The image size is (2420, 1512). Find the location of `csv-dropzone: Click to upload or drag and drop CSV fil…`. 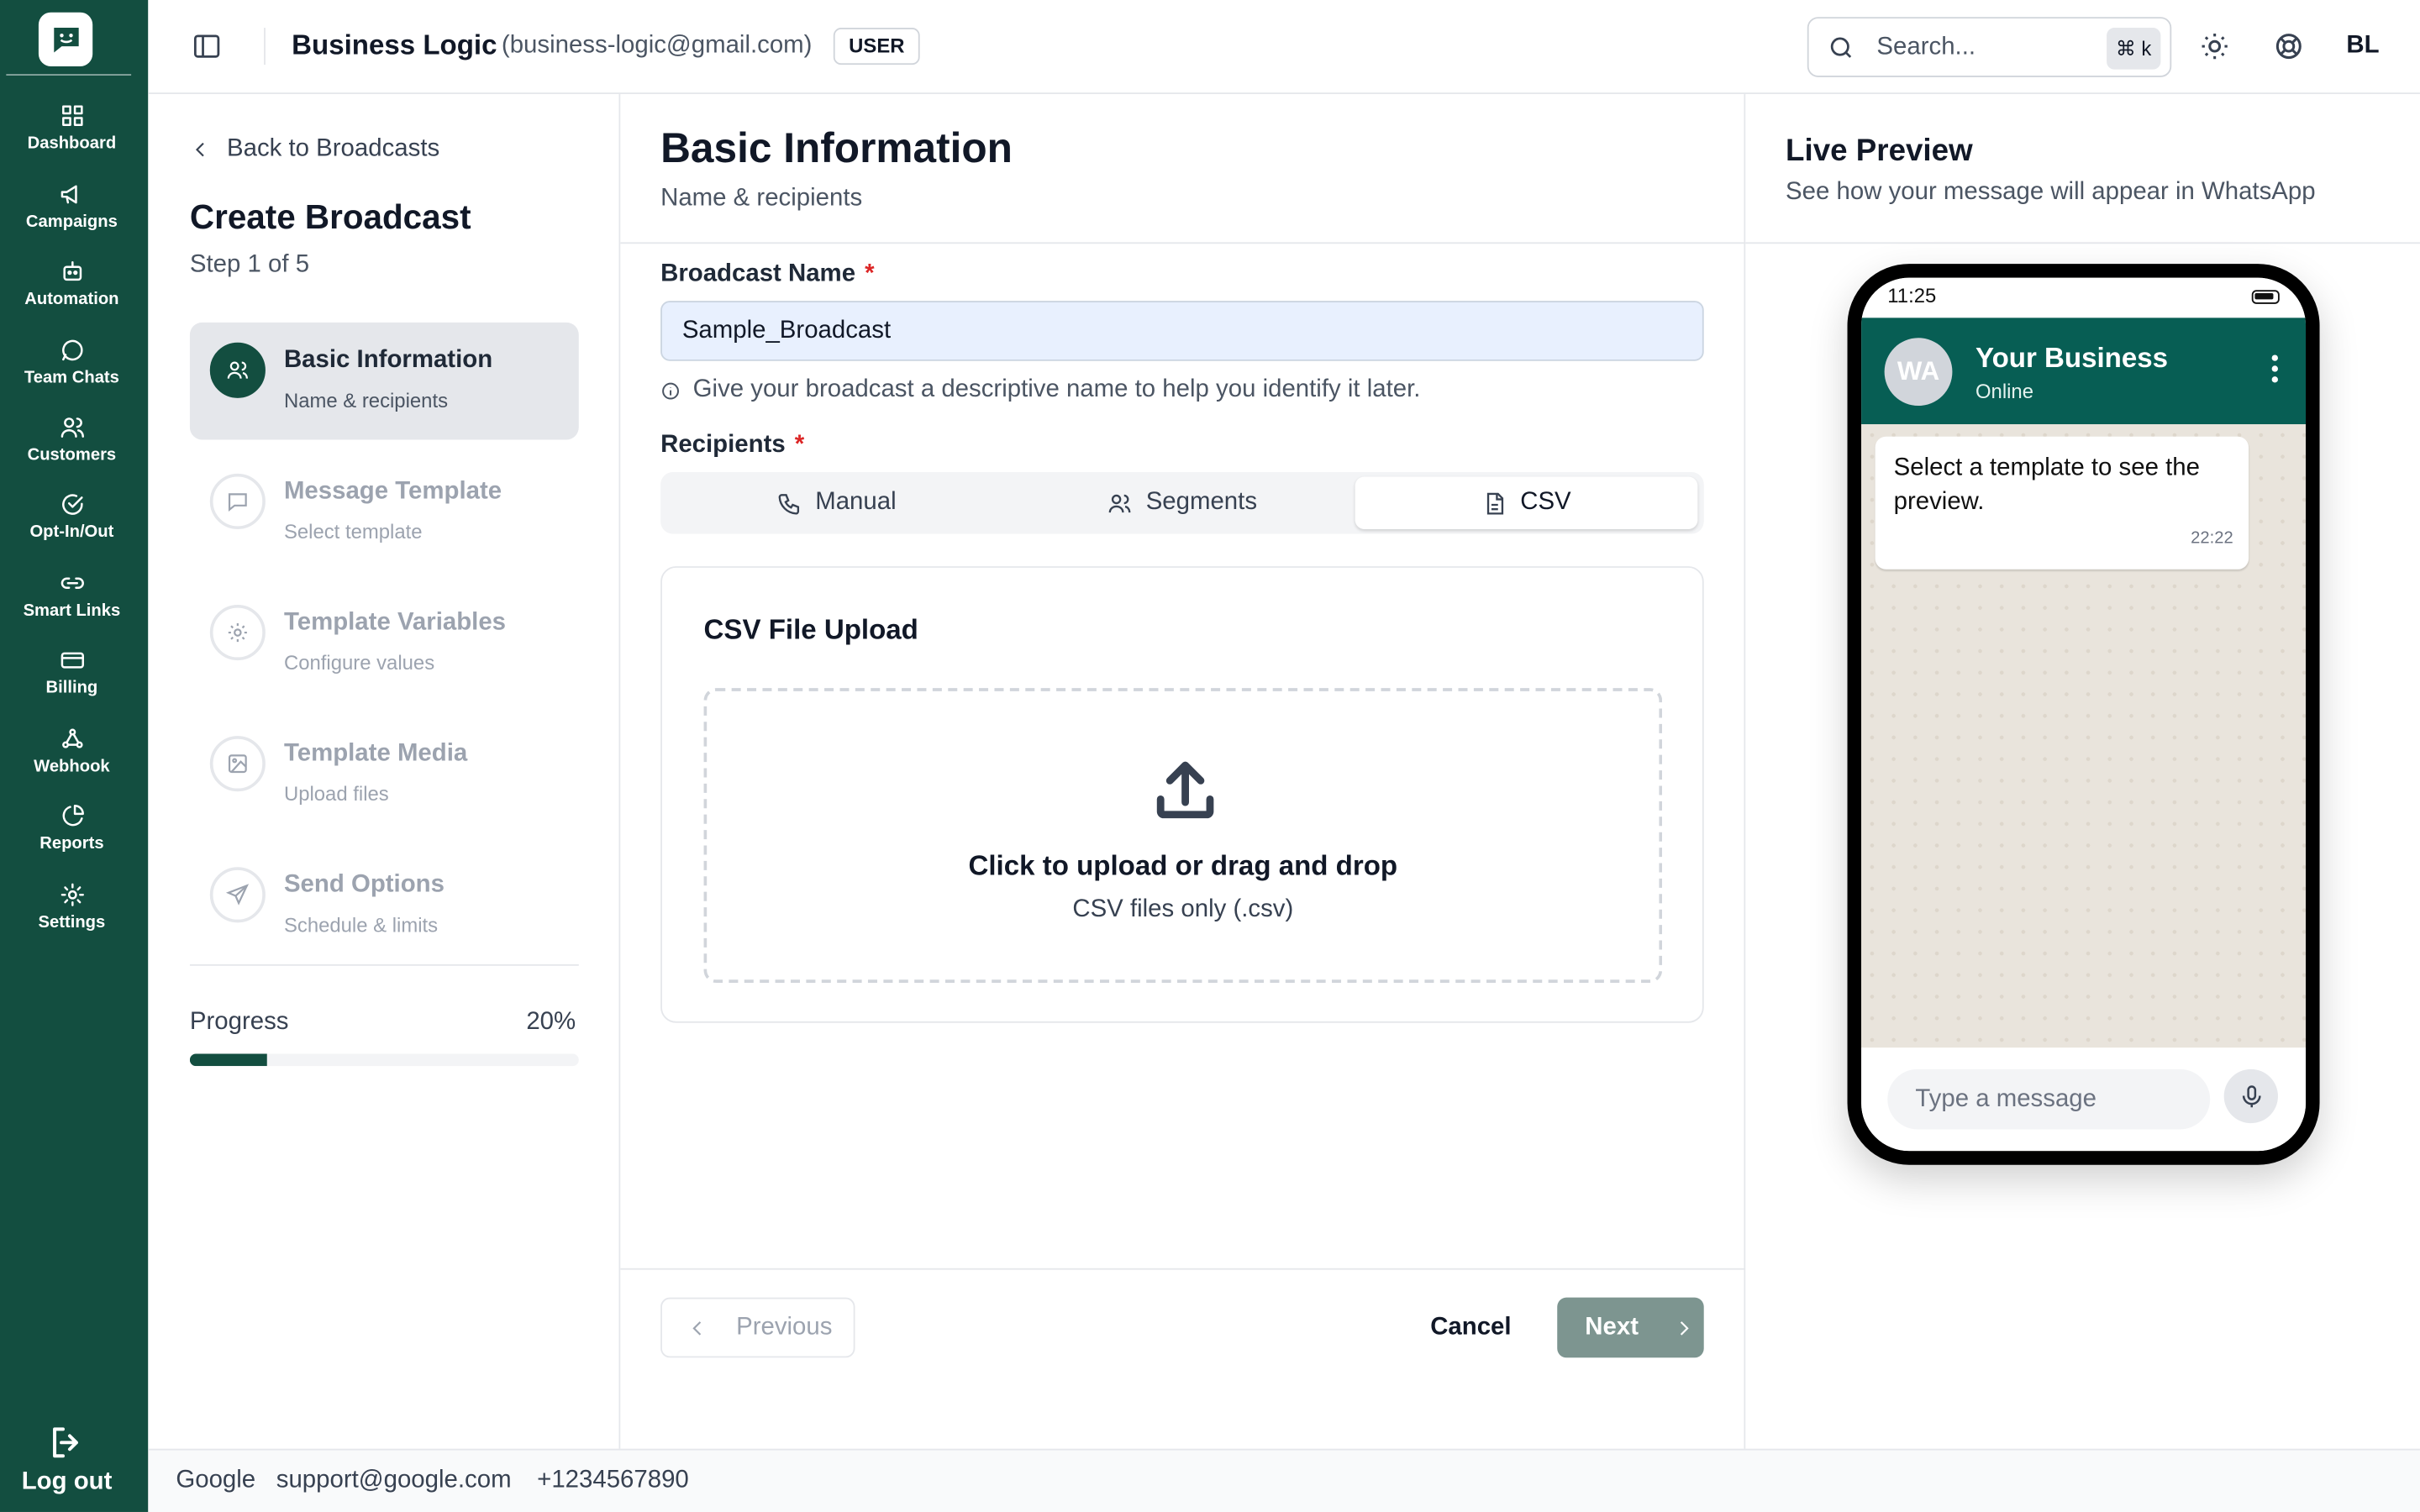

csv-dropzone: Click to upload or drag and drop CSV fil… is located at coordinates (1183, 835).